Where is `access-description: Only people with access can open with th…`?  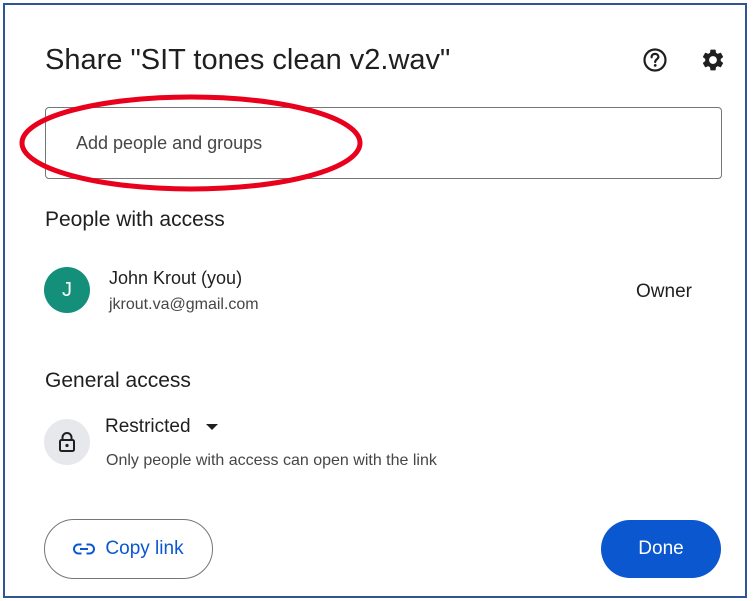
access-description: Only people with access can open with th… is located at coordinates (271, 460).